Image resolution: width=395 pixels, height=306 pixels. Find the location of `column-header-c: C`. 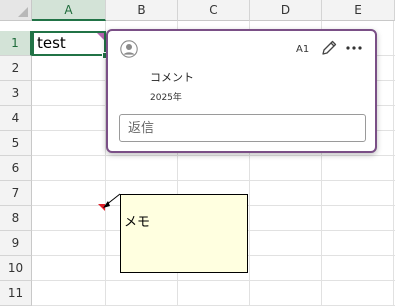

column-header-c: C is located at coordinates (214, 10).